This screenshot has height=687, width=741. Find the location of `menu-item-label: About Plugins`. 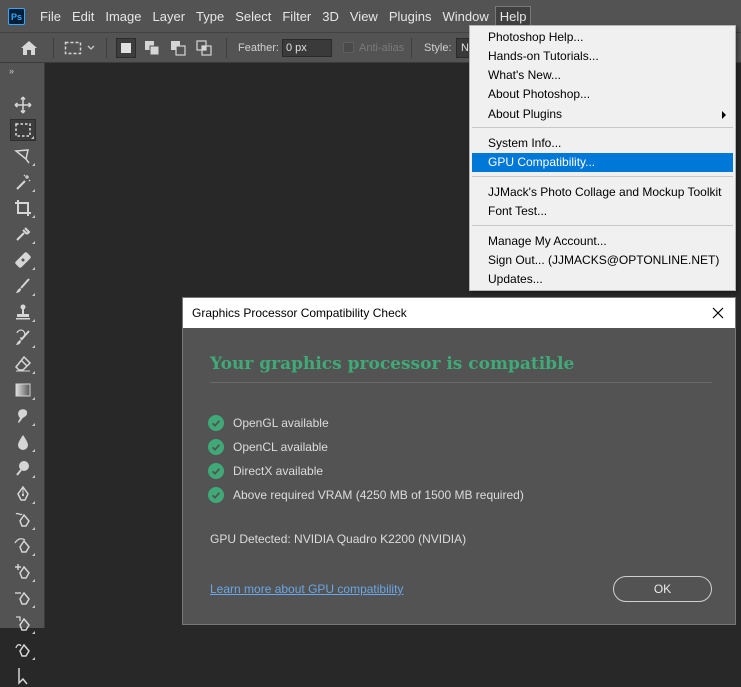

menu-item-label: About Plugins is located at coordinates (525, 114).